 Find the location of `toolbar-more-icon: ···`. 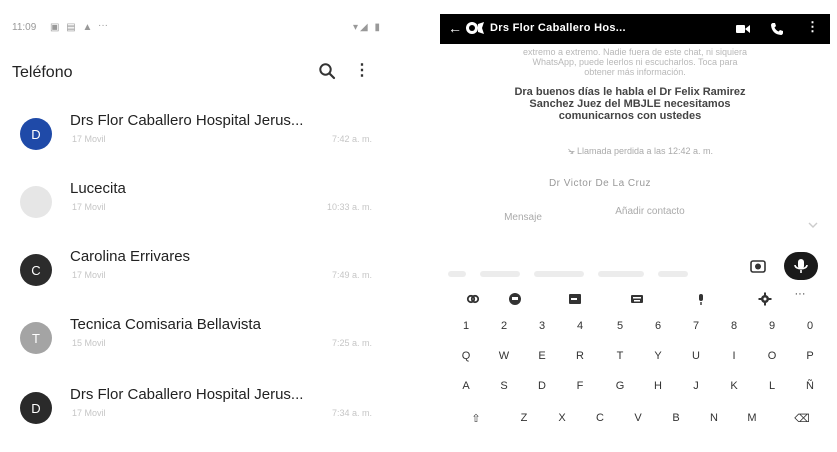

toolbar-more-icon: ··· is located at coordinates (800, 294).